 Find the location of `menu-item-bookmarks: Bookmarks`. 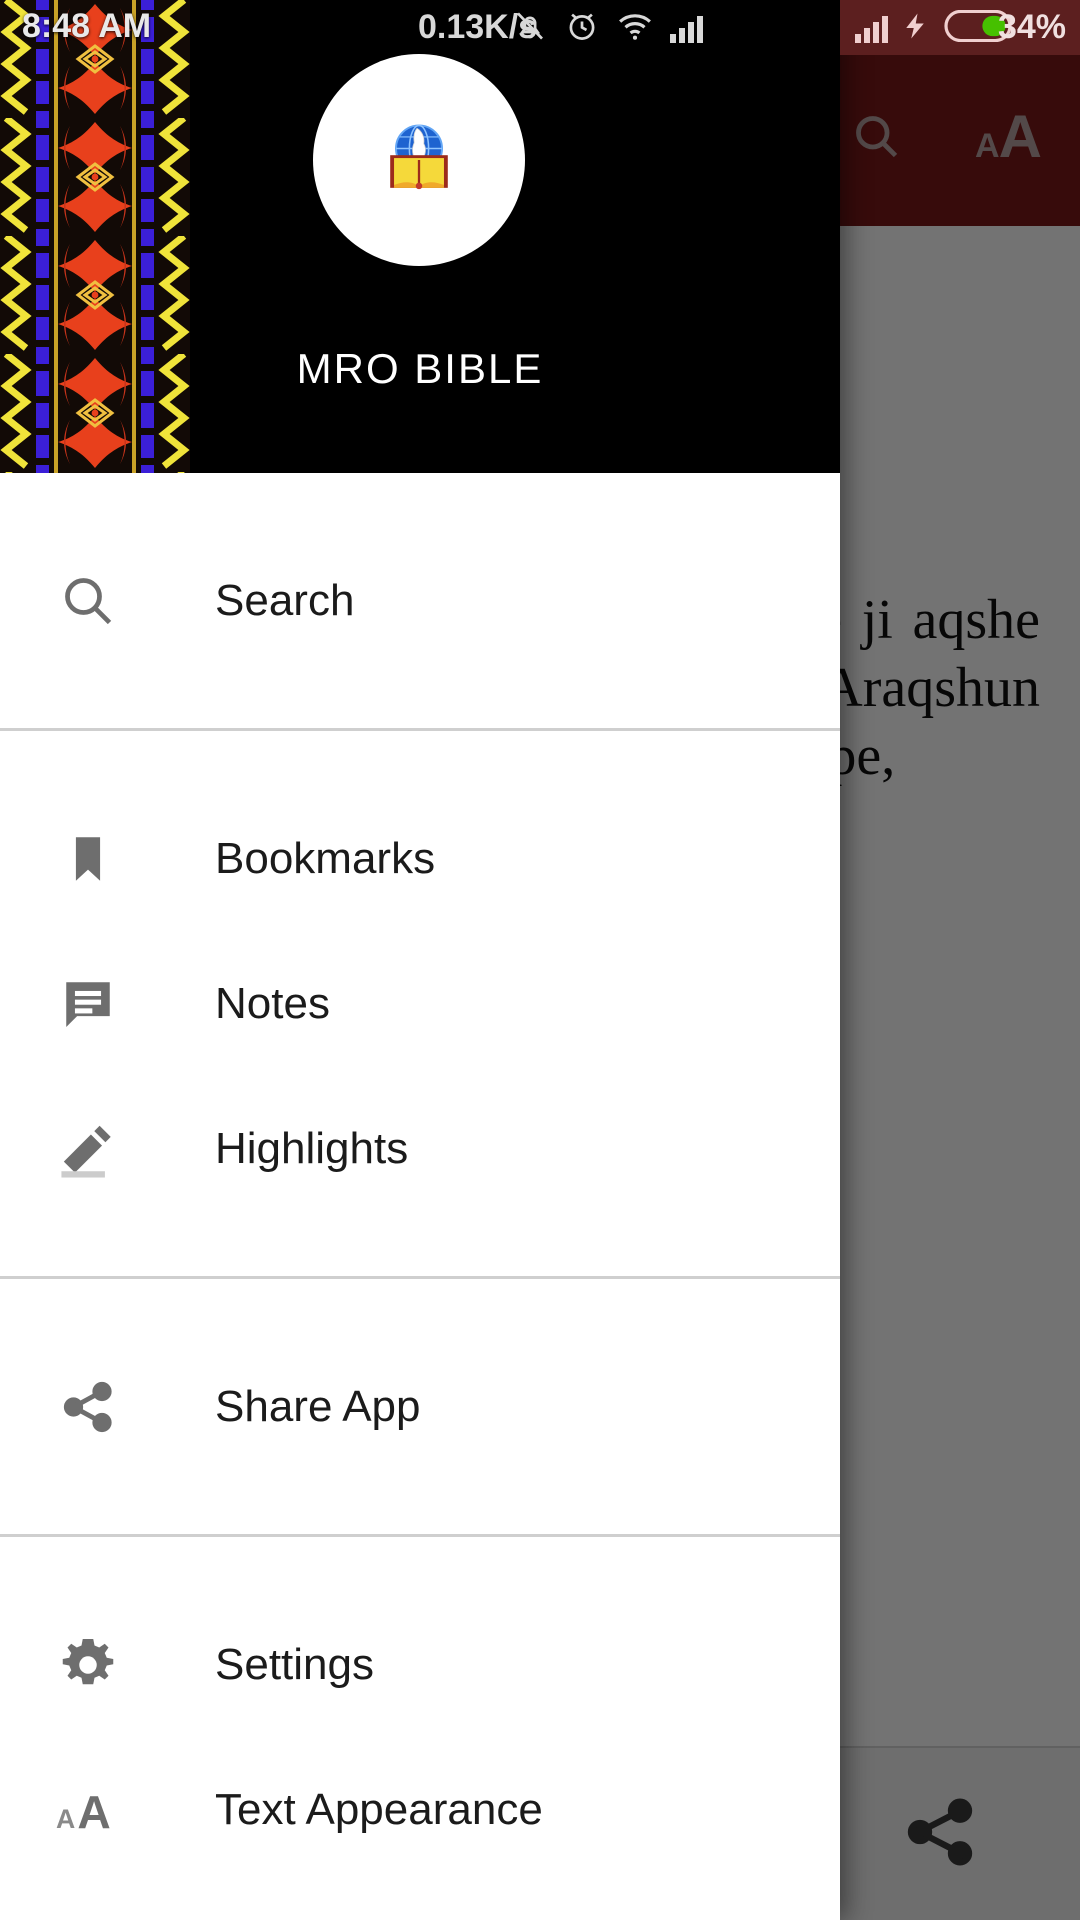

menu-item-bookmarks: Bookmarks is located at coordinates (420, 858).